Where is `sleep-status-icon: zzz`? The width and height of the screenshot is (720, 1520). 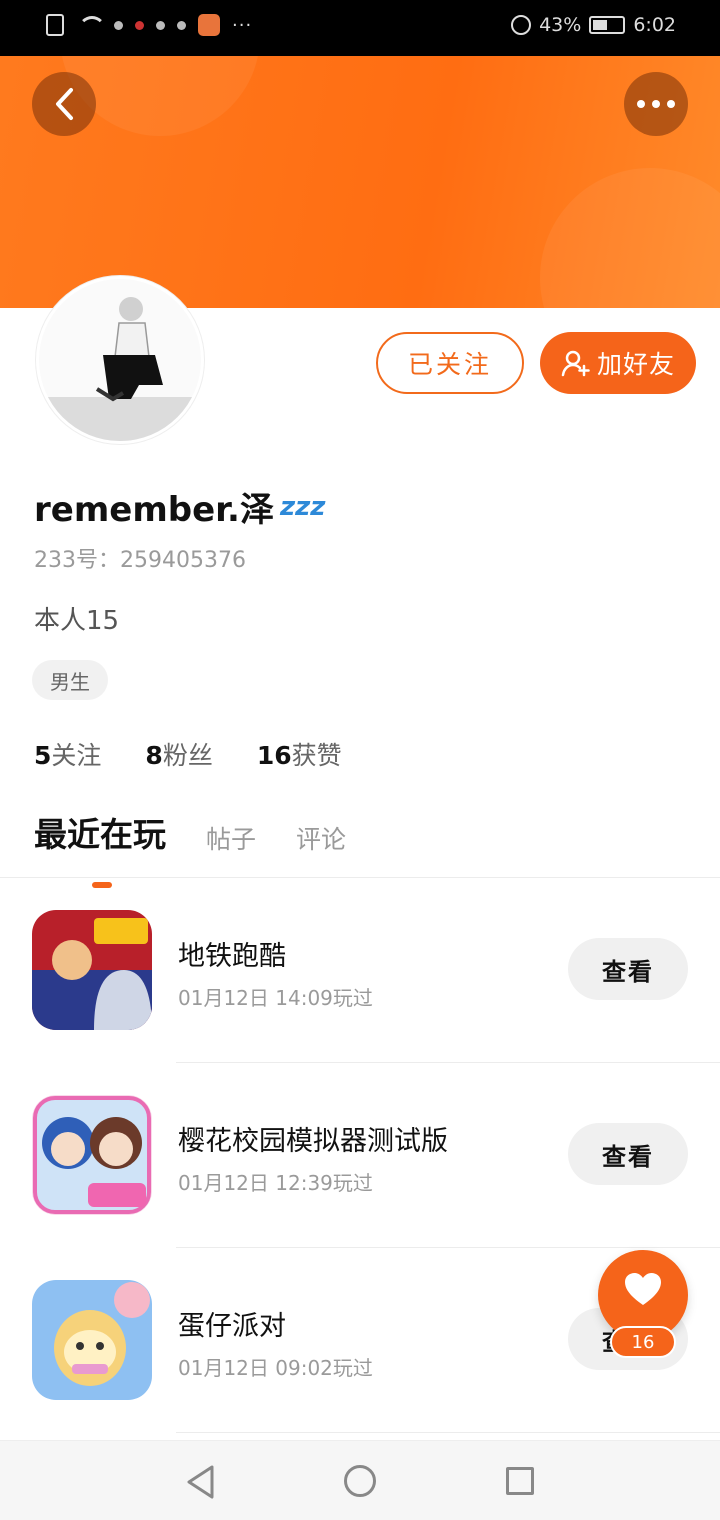
sleep-status-icon: zzz is located at coordinates (302, 506).